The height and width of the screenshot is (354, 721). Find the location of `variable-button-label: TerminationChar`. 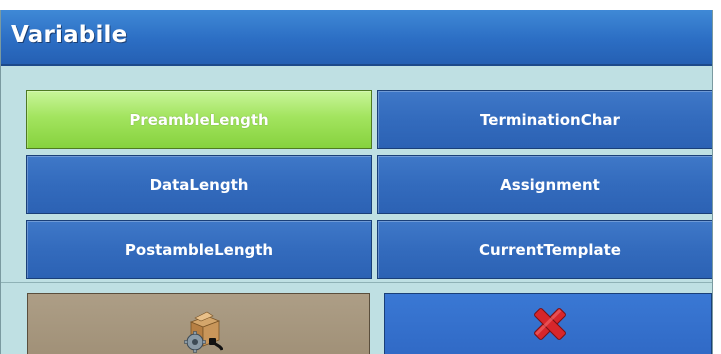

variable-button-label: TerminationChar is located at coordinates (550, 119).